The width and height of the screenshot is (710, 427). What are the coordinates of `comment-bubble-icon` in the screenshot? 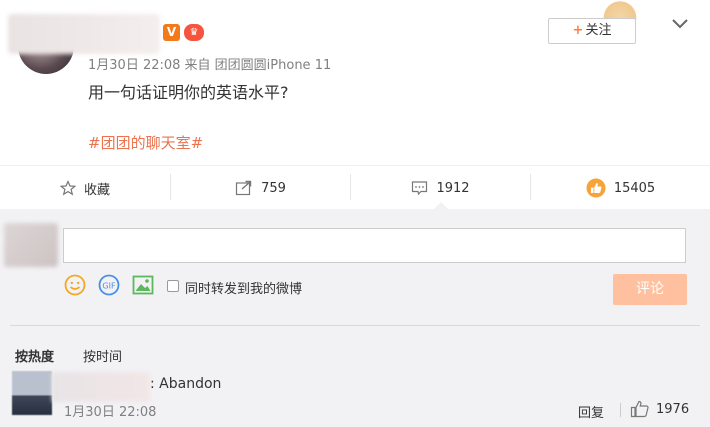 It's located at (419, 188).